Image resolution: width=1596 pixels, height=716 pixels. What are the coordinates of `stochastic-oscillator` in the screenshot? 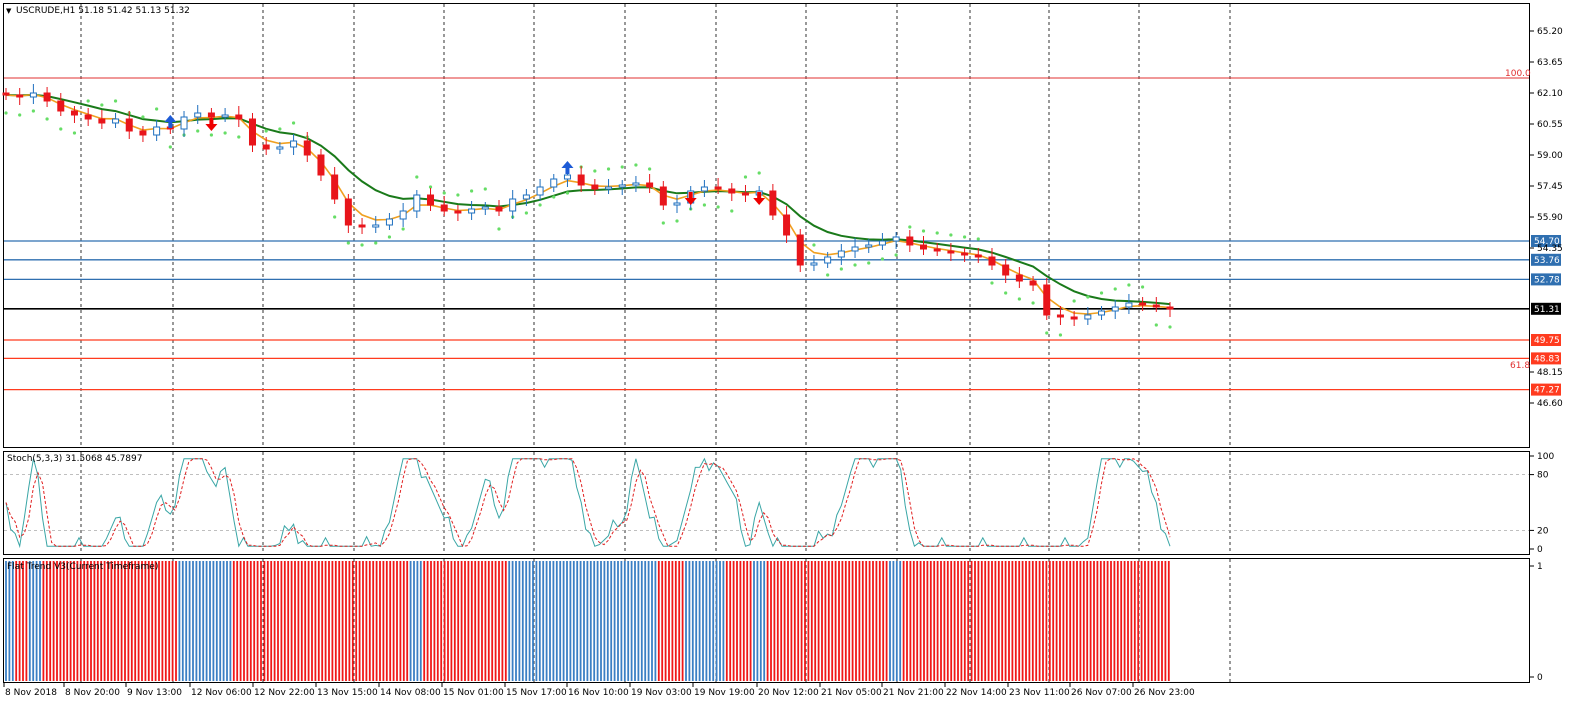 It's located at (588, 503).